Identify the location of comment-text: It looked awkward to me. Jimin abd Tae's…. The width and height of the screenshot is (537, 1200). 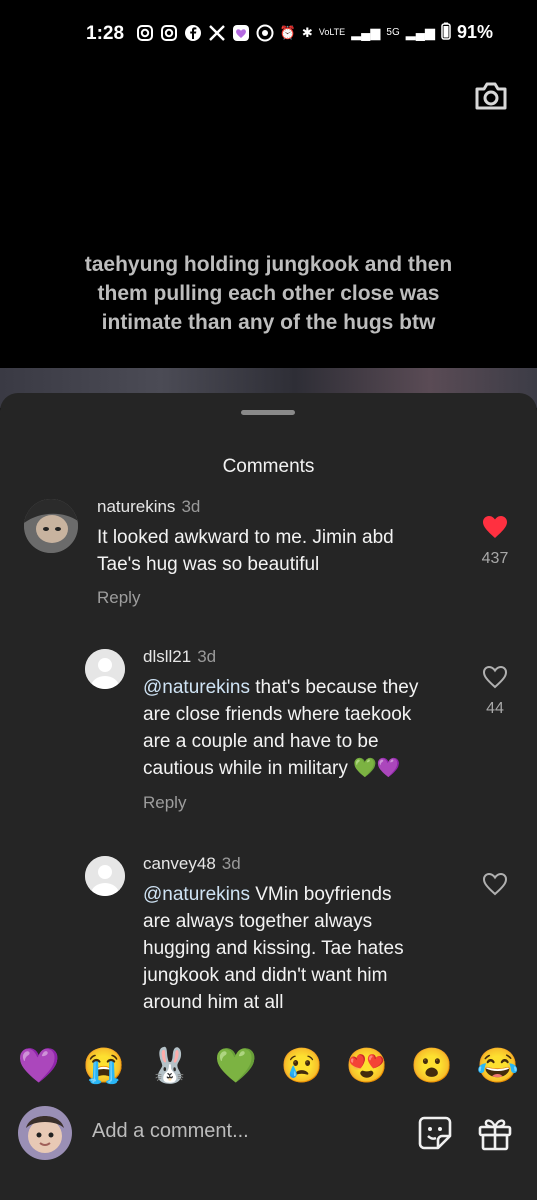
(277, 551).